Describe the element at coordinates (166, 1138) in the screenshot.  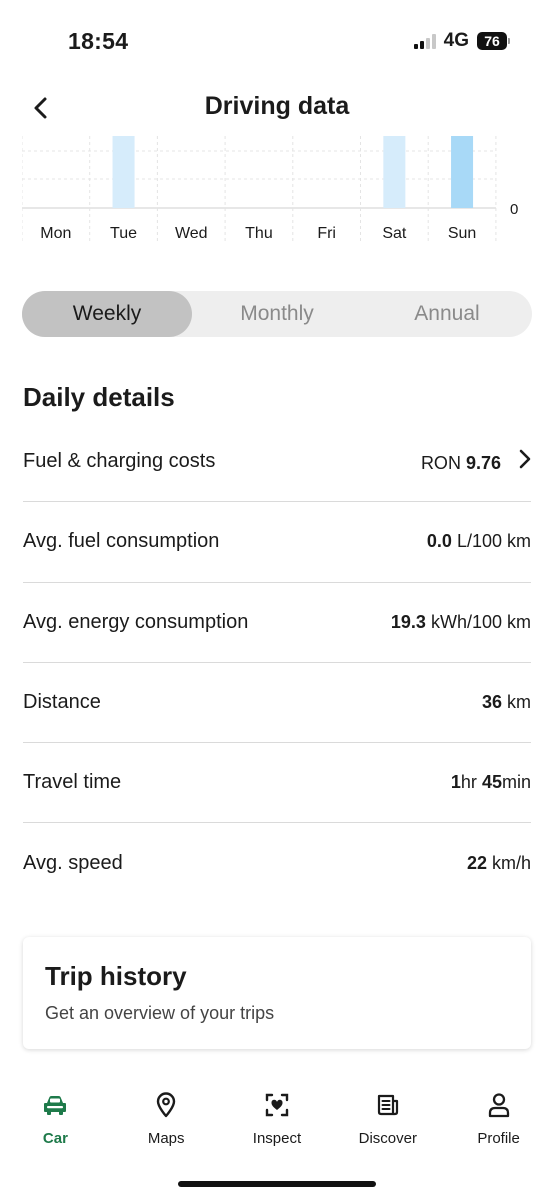
I see `tab-maps-label: Maps` at that location.